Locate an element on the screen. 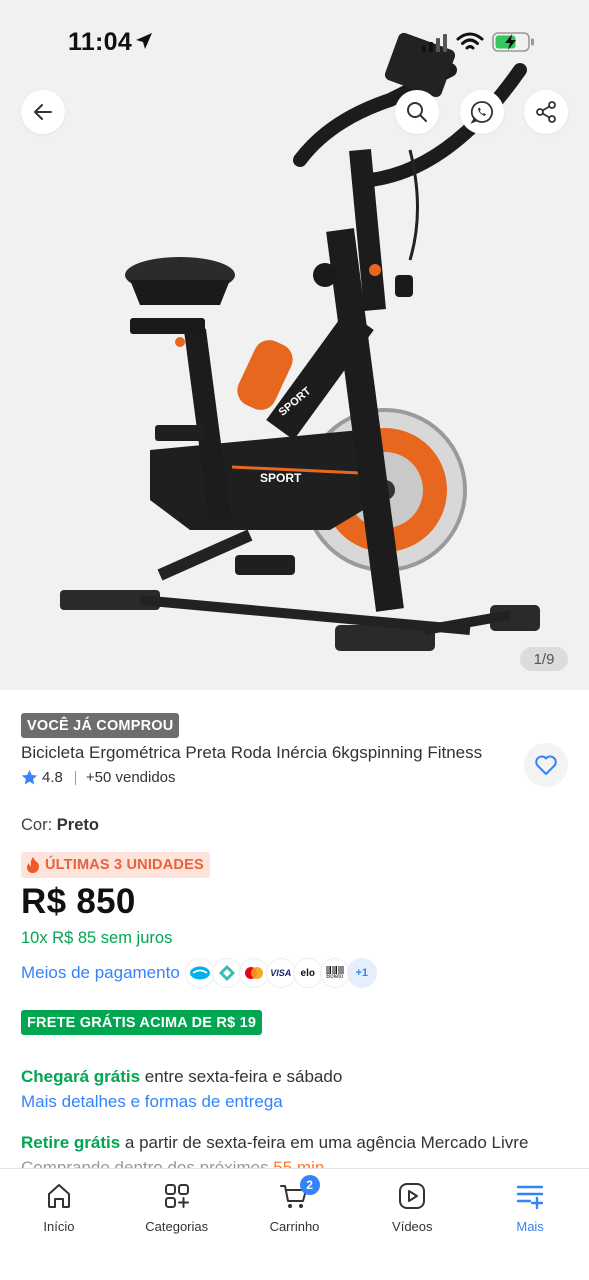 The height and width of the screenshot is (1280, 589). nav-categories-label: Categorias is located at coordinates (177, 1226).